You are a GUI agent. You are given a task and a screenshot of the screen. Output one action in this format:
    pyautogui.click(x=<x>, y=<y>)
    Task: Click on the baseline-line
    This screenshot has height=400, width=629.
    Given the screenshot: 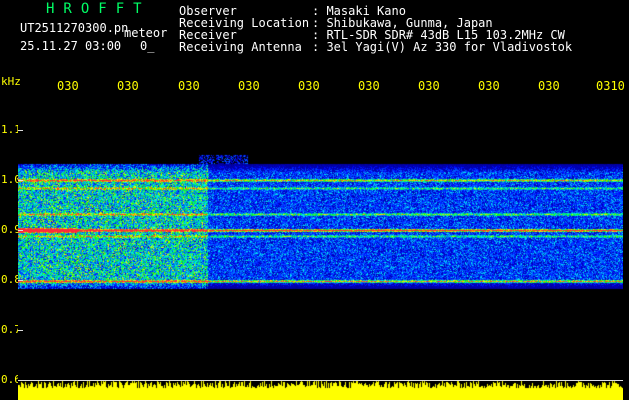 What is the action you would take?
    pyautogui.click(x=320, y=380)
    